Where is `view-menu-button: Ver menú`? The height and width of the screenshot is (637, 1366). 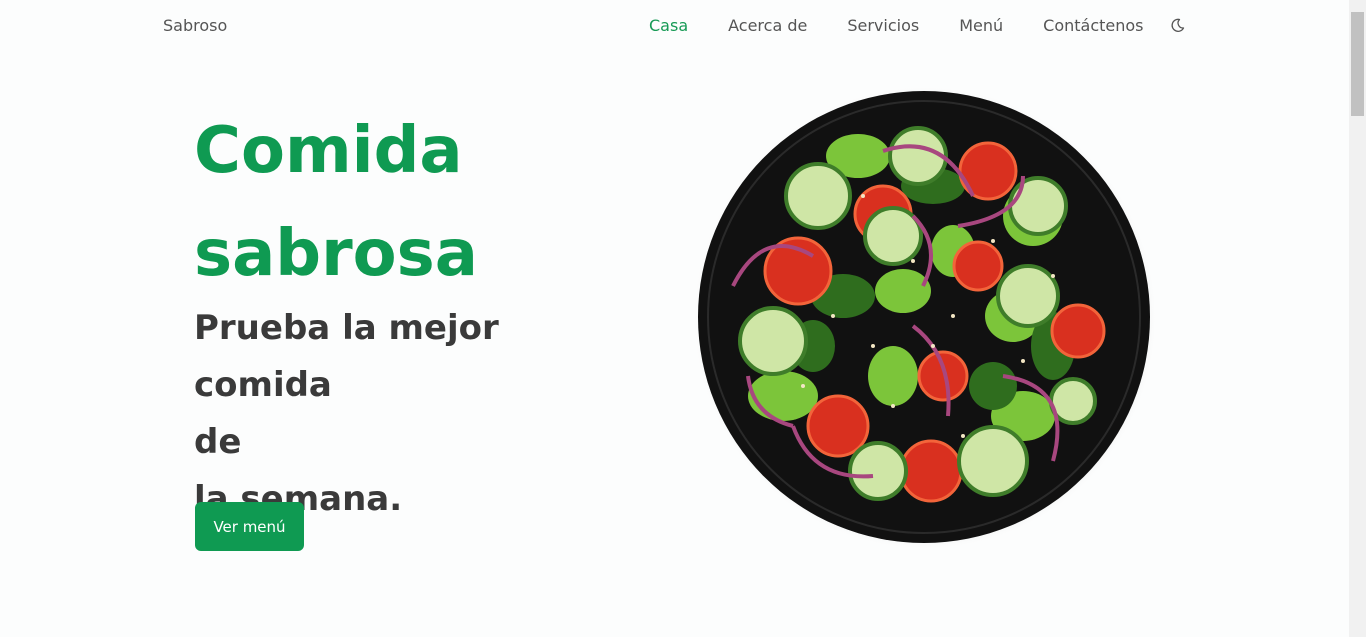 view-menu-button: Ver menú is located at coordinates (249, 526).